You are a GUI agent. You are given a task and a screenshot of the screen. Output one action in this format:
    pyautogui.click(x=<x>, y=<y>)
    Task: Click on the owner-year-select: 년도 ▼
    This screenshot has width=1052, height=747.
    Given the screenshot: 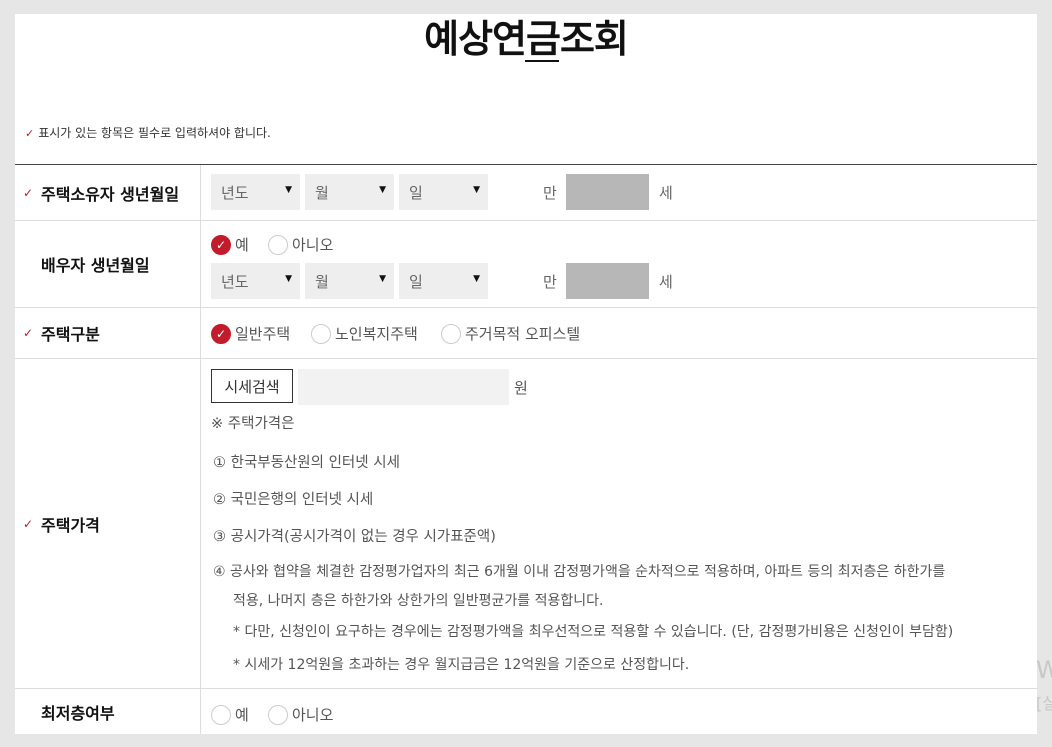 What is the action you would take?
    pyautogui.click(x=255, y=192)
    